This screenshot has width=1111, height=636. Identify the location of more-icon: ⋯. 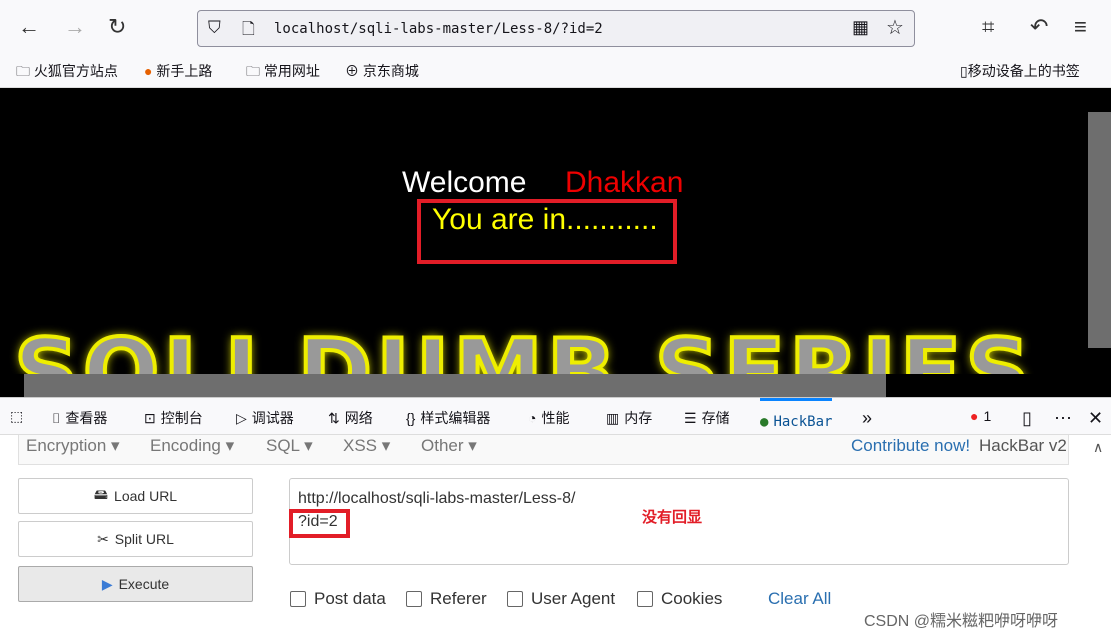
(1063, 418).